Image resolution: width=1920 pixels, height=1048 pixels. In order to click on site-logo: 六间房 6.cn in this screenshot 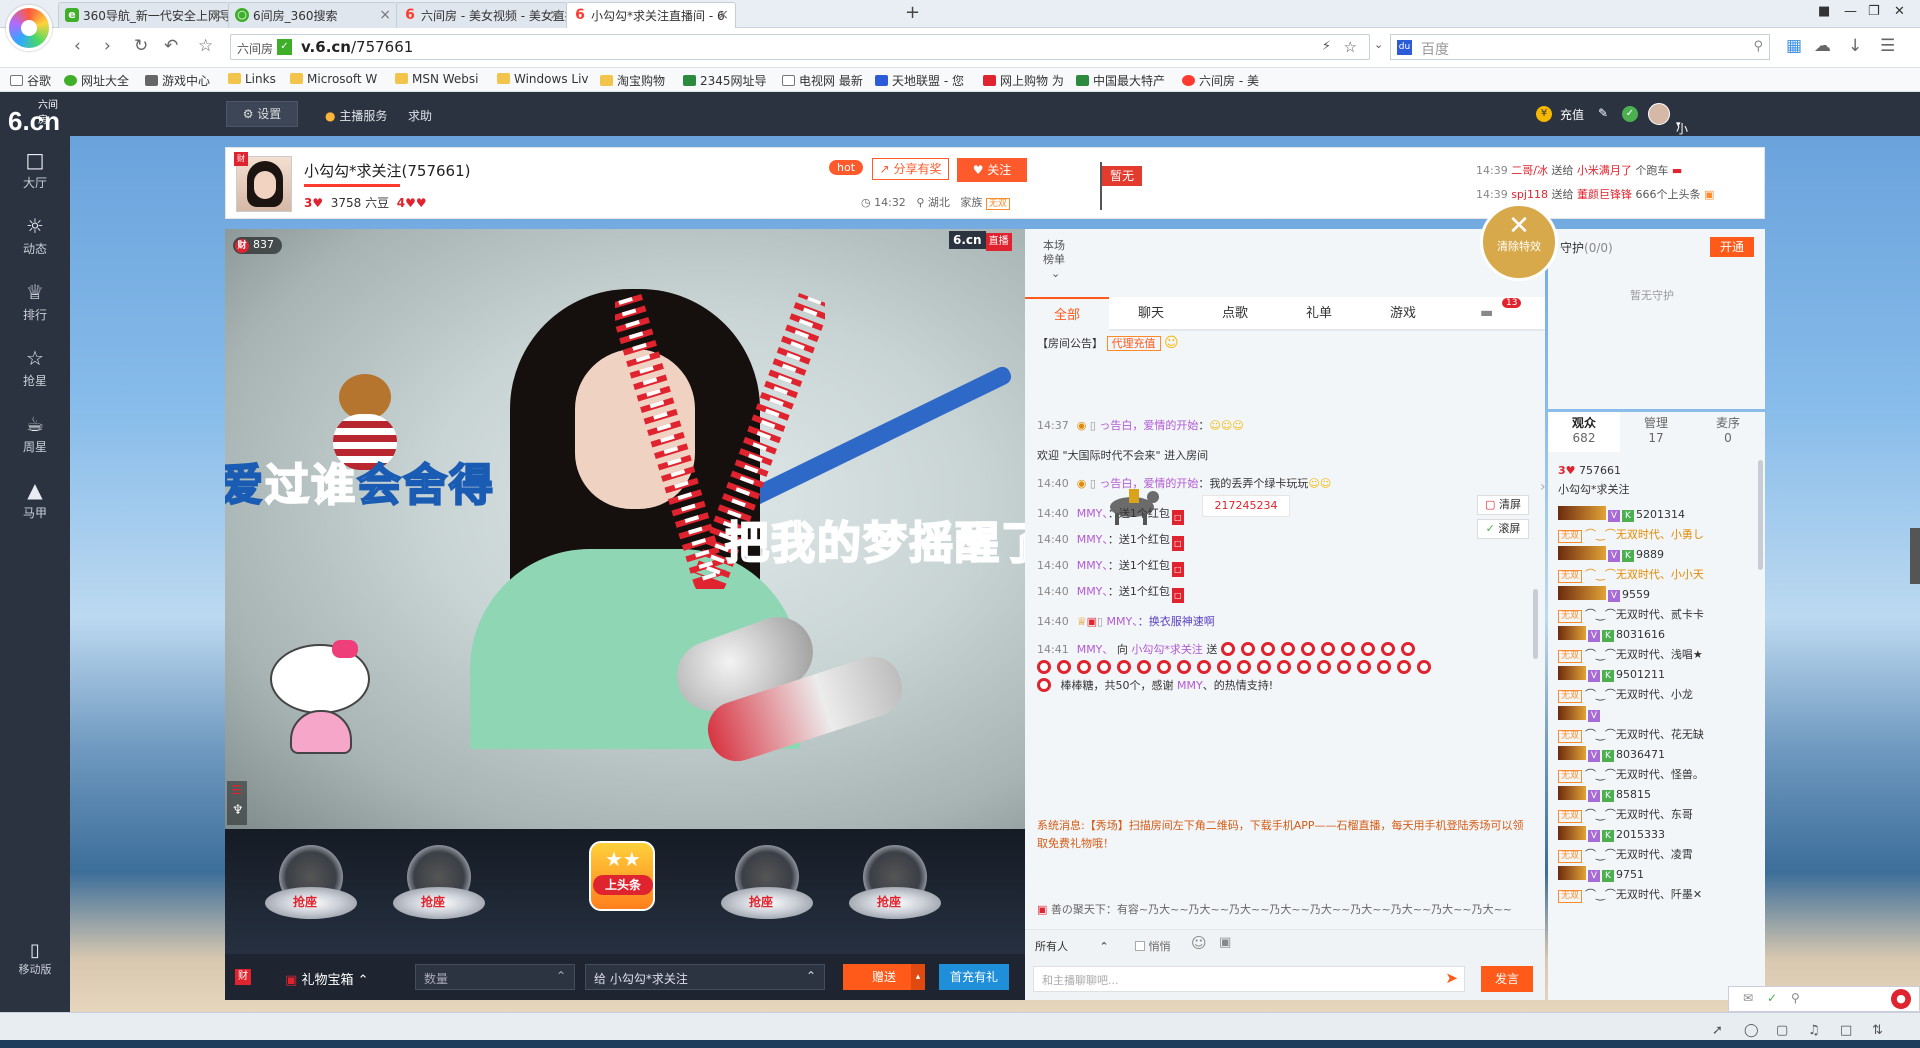, I will do `click(34, 117)`.